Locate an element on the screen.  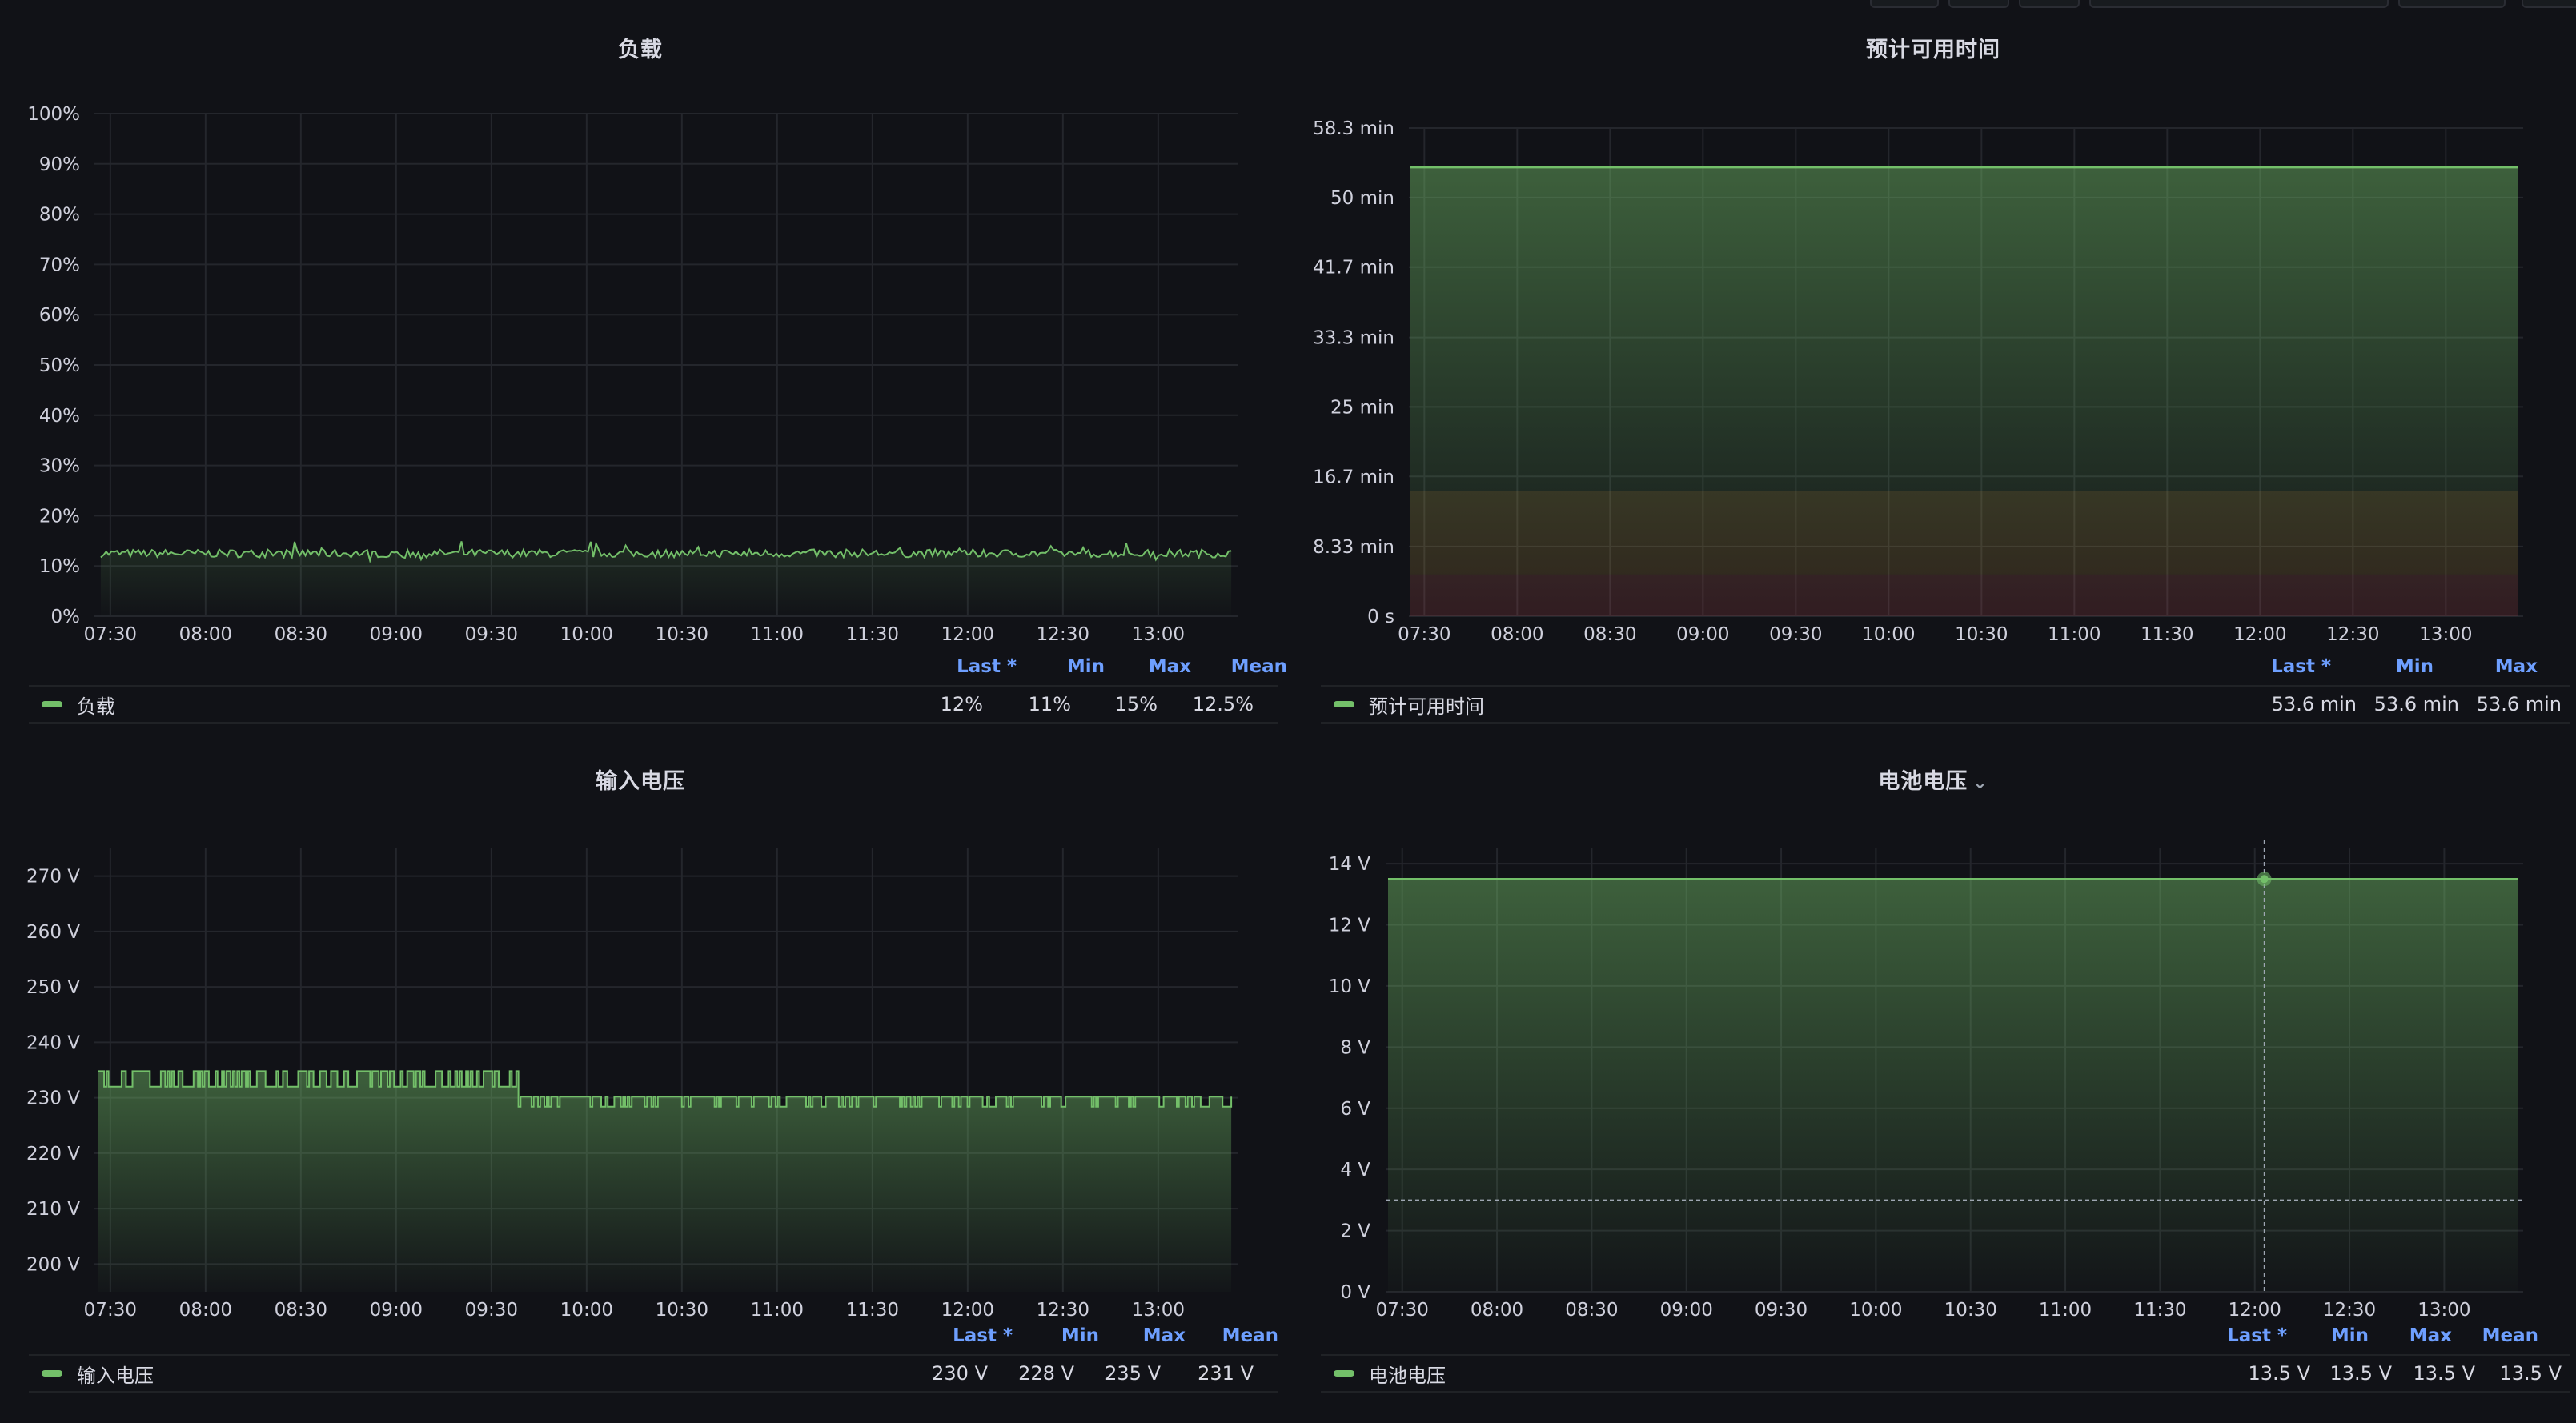
legend-series-row: 预计可用时间 53.6 min 53.6 min 53.6 min is located at coordinates (1945, 704).